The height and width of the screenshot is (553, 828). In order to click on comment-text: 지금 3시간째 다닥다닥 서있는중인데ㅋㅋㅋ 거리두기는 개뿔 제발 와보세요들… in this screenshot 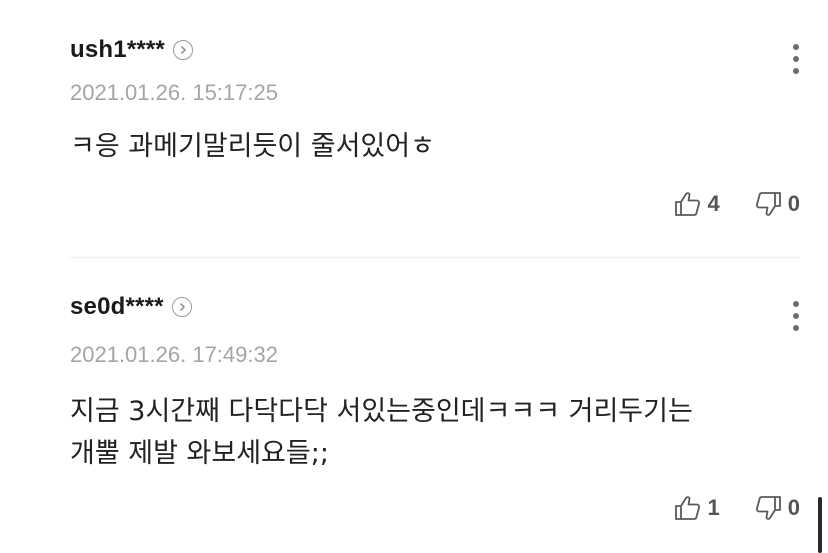, I will do `click(381, 433)`.